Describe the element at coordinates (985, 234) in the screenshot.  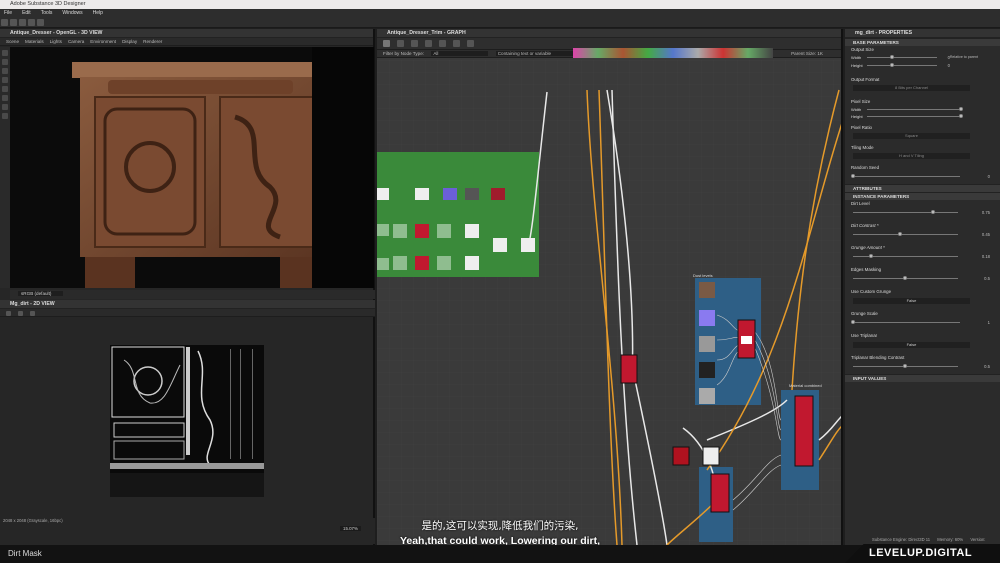
I see `dirt-contrast-value: 0.45` at that location.